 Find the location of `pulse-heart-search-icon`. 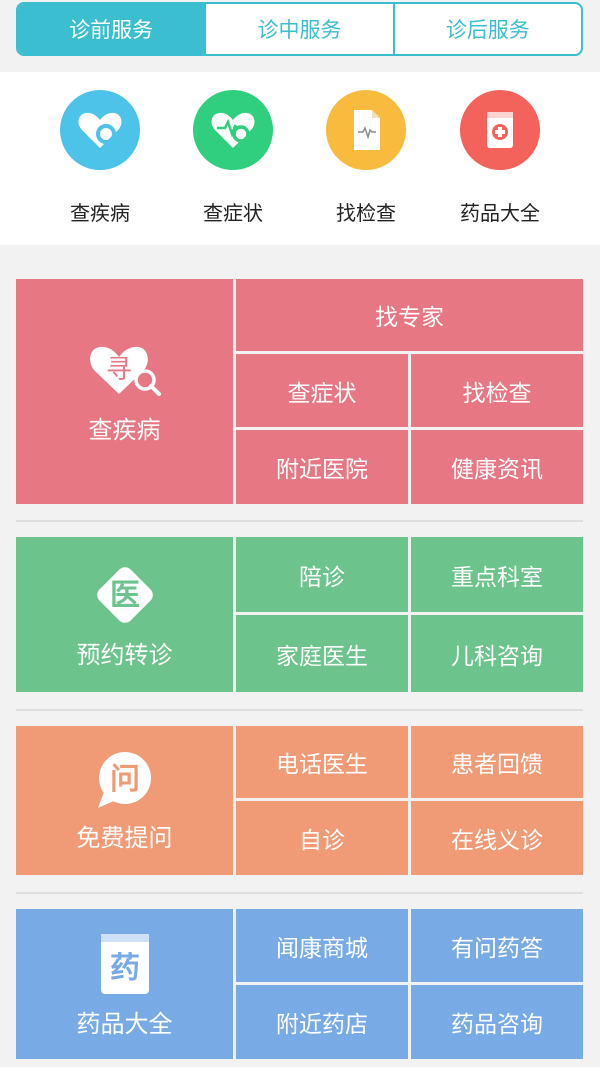

pulse-heart-search-icon is located at coordinates (233, 130).